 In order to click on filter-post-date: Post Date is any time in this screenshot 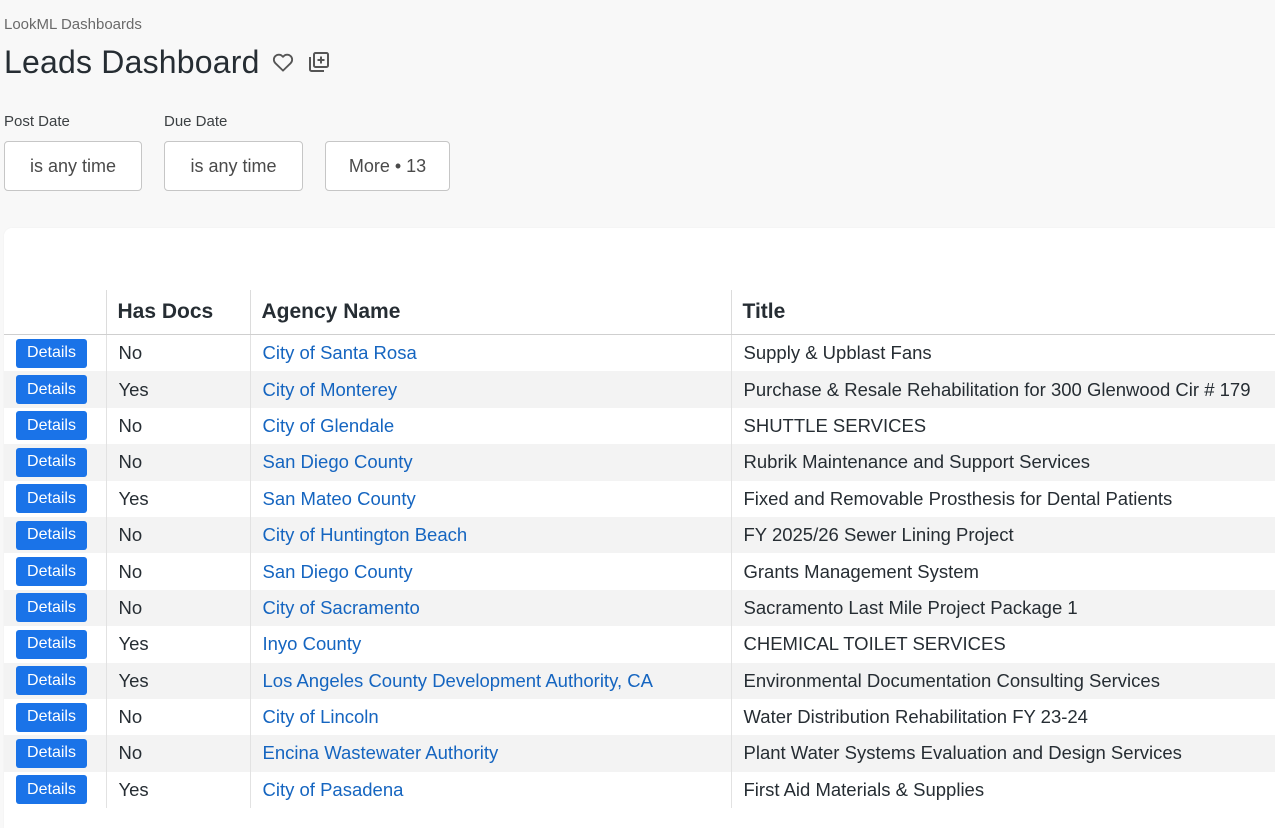, I will do `click(73, 151)`.